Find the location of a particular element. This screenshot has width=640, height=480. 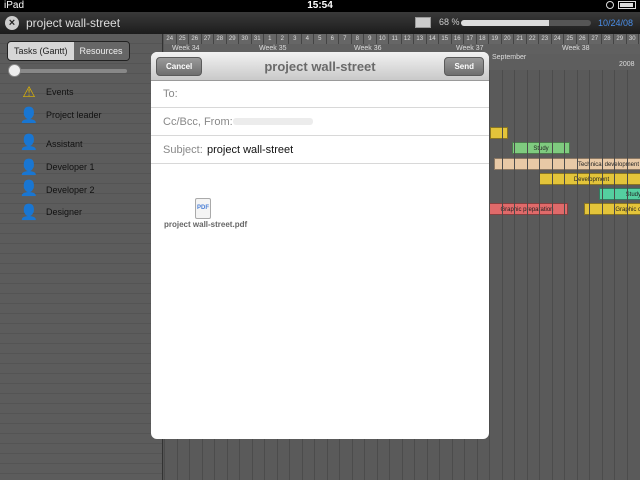

day-cell: 16 is located at coordinates (458, 39).